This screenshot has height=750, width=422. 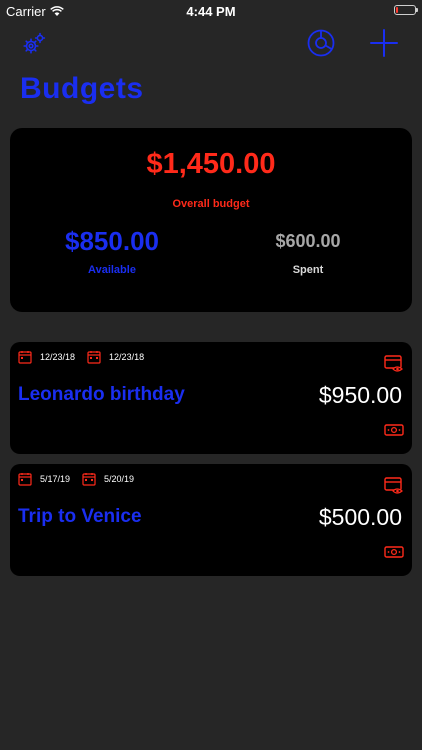 What do you see at coordinates (360, 395) in the screenshot?
I see `budget-amount: $950.00` at bounding box center [360, 395].